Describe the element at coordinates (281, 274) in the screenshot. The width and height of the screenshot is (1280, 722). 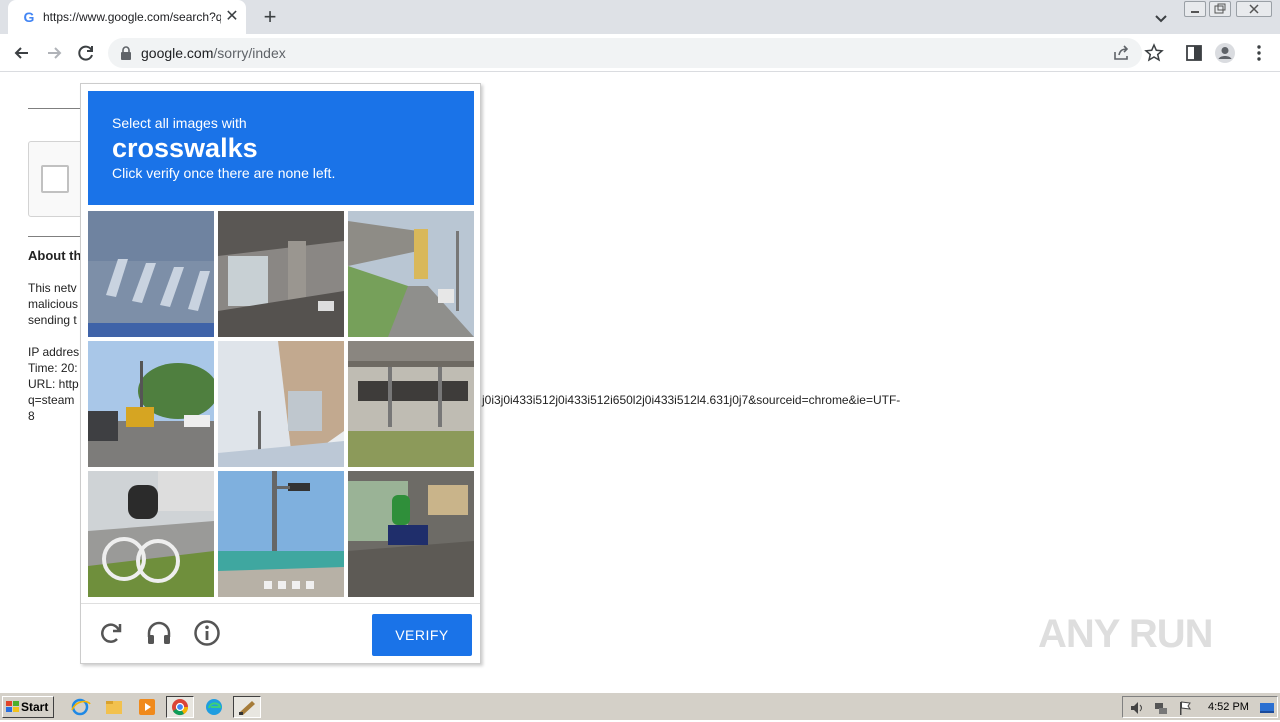
I see `image-tile-overpass-underside` at that location.